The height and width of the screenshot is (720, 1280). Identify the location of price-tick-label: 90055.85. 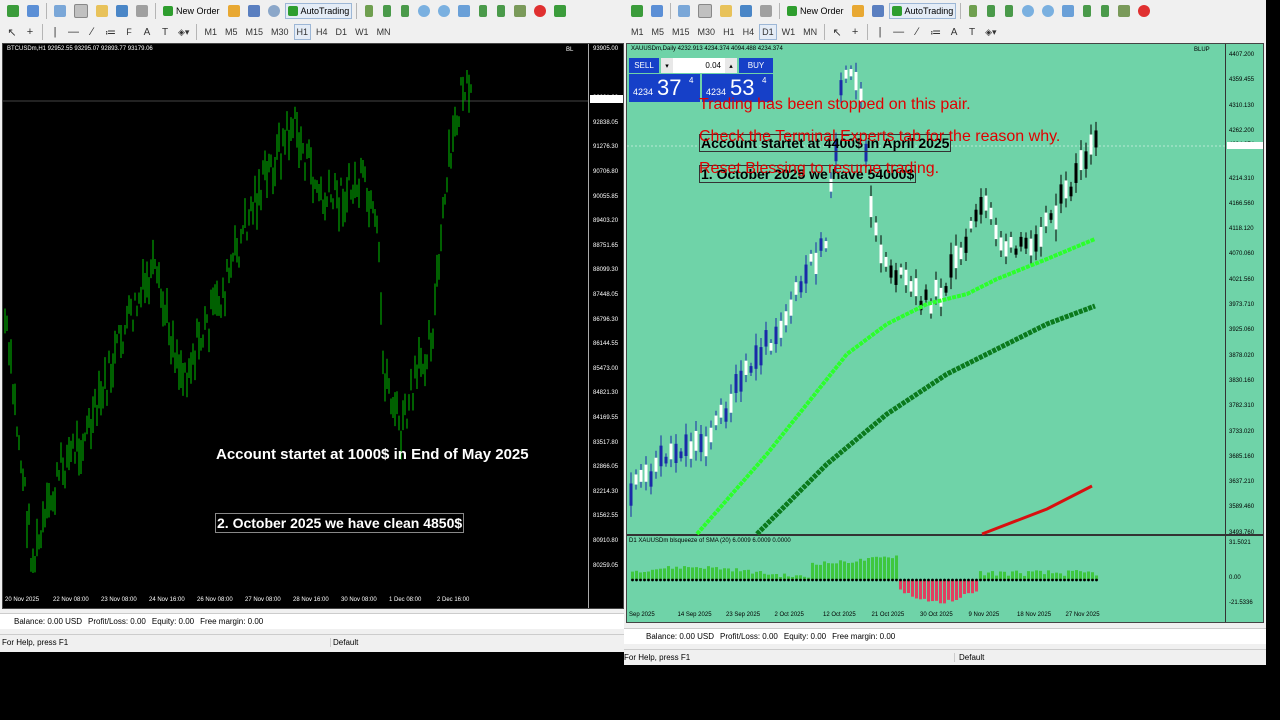
(606, 196).